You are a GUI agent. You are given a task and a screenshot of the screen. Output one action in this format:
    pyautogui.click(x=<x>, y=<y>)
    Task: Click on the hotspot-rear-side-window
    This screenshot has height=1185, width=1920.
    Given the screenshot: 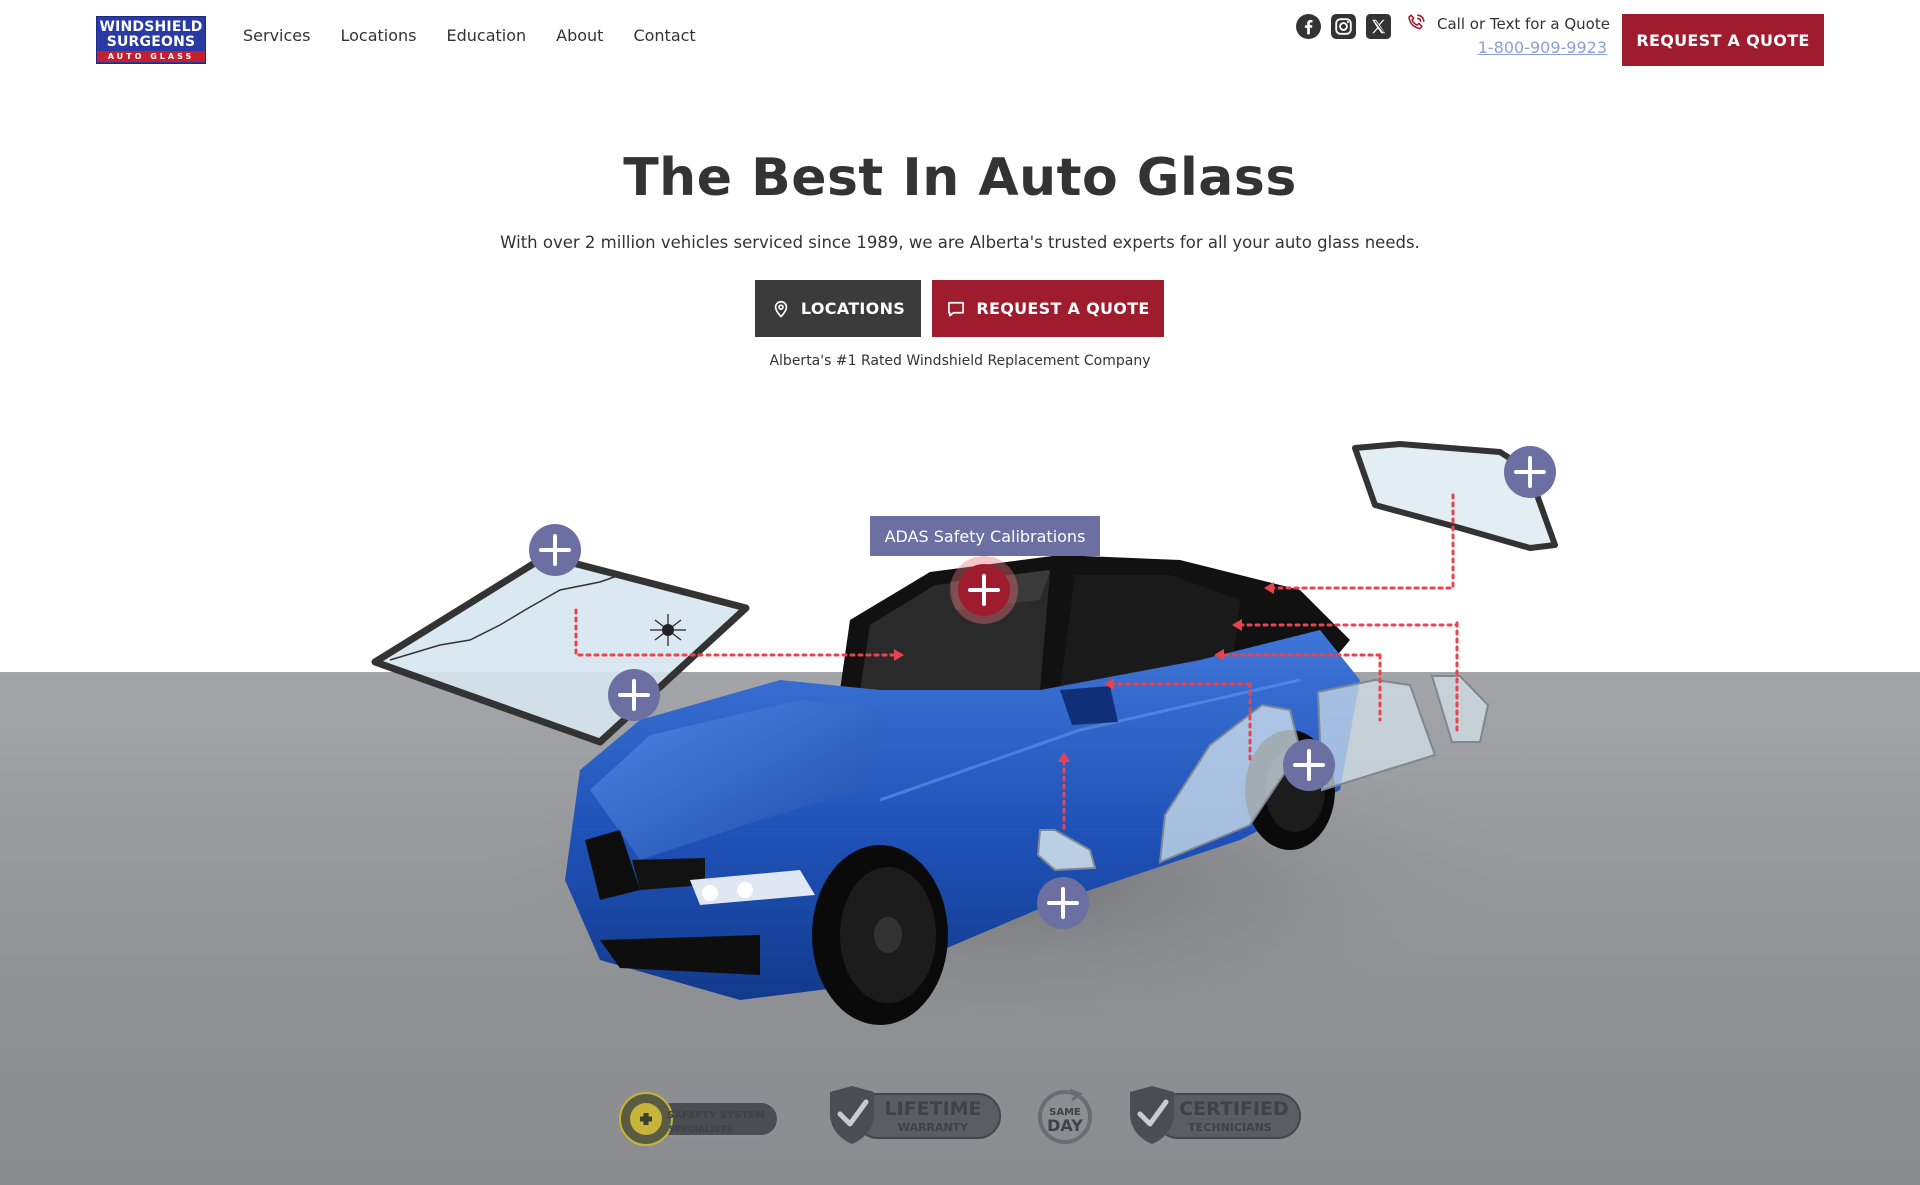 What is the action you would take?
    pyautogui.click(x=1309, y=765)
    